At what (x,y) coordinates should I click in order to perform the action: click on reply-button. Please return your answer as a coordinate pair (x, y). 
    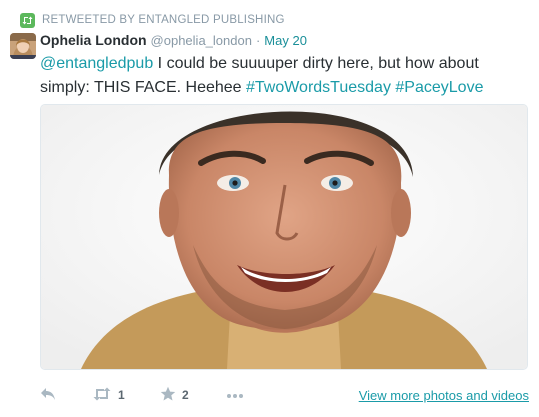
    Looking at the image, I should click on (66, 395).